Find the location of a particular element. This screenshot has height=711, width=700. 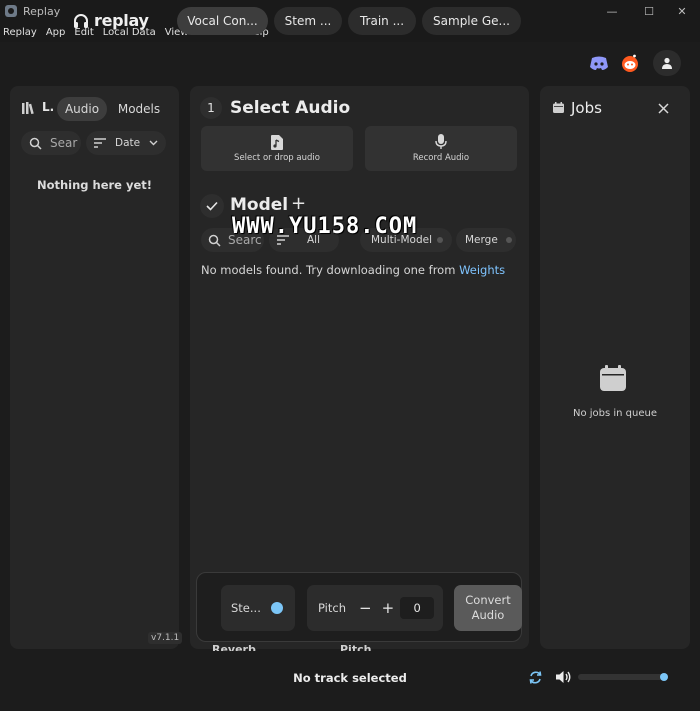

logo: replay is located at coordinates (111, 20).